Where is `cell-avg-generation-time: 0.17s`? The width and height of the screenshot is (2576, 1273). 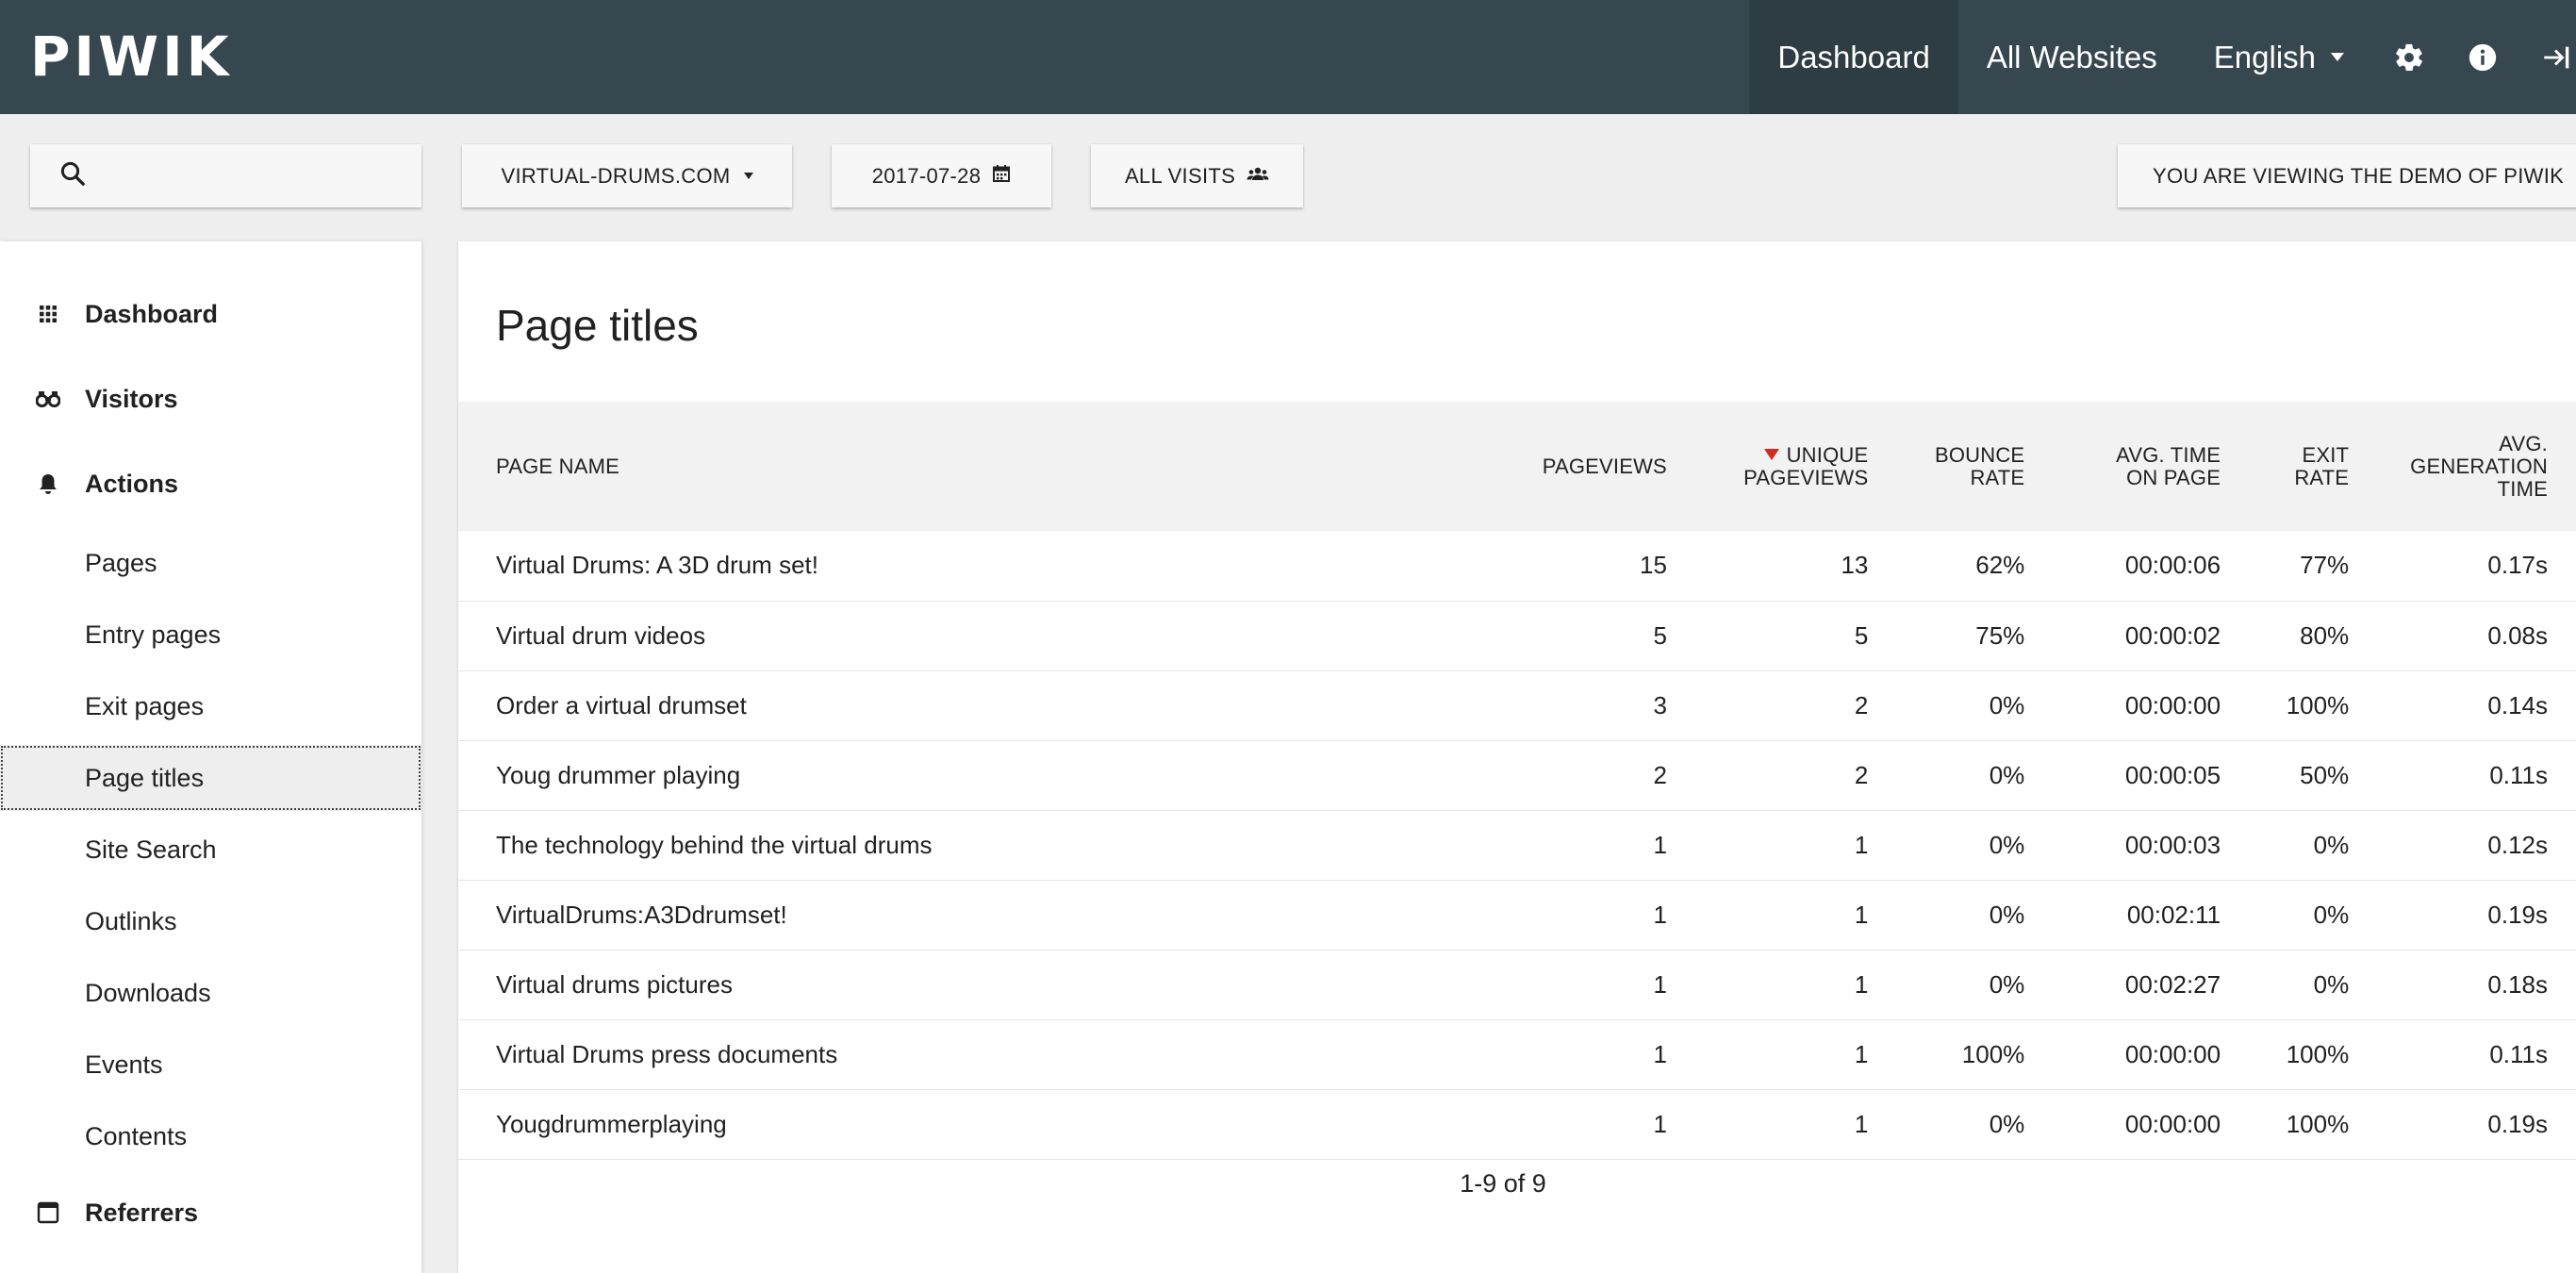 cell-avg-generation-time: 0.17s is located at coordinates (2462, 566).